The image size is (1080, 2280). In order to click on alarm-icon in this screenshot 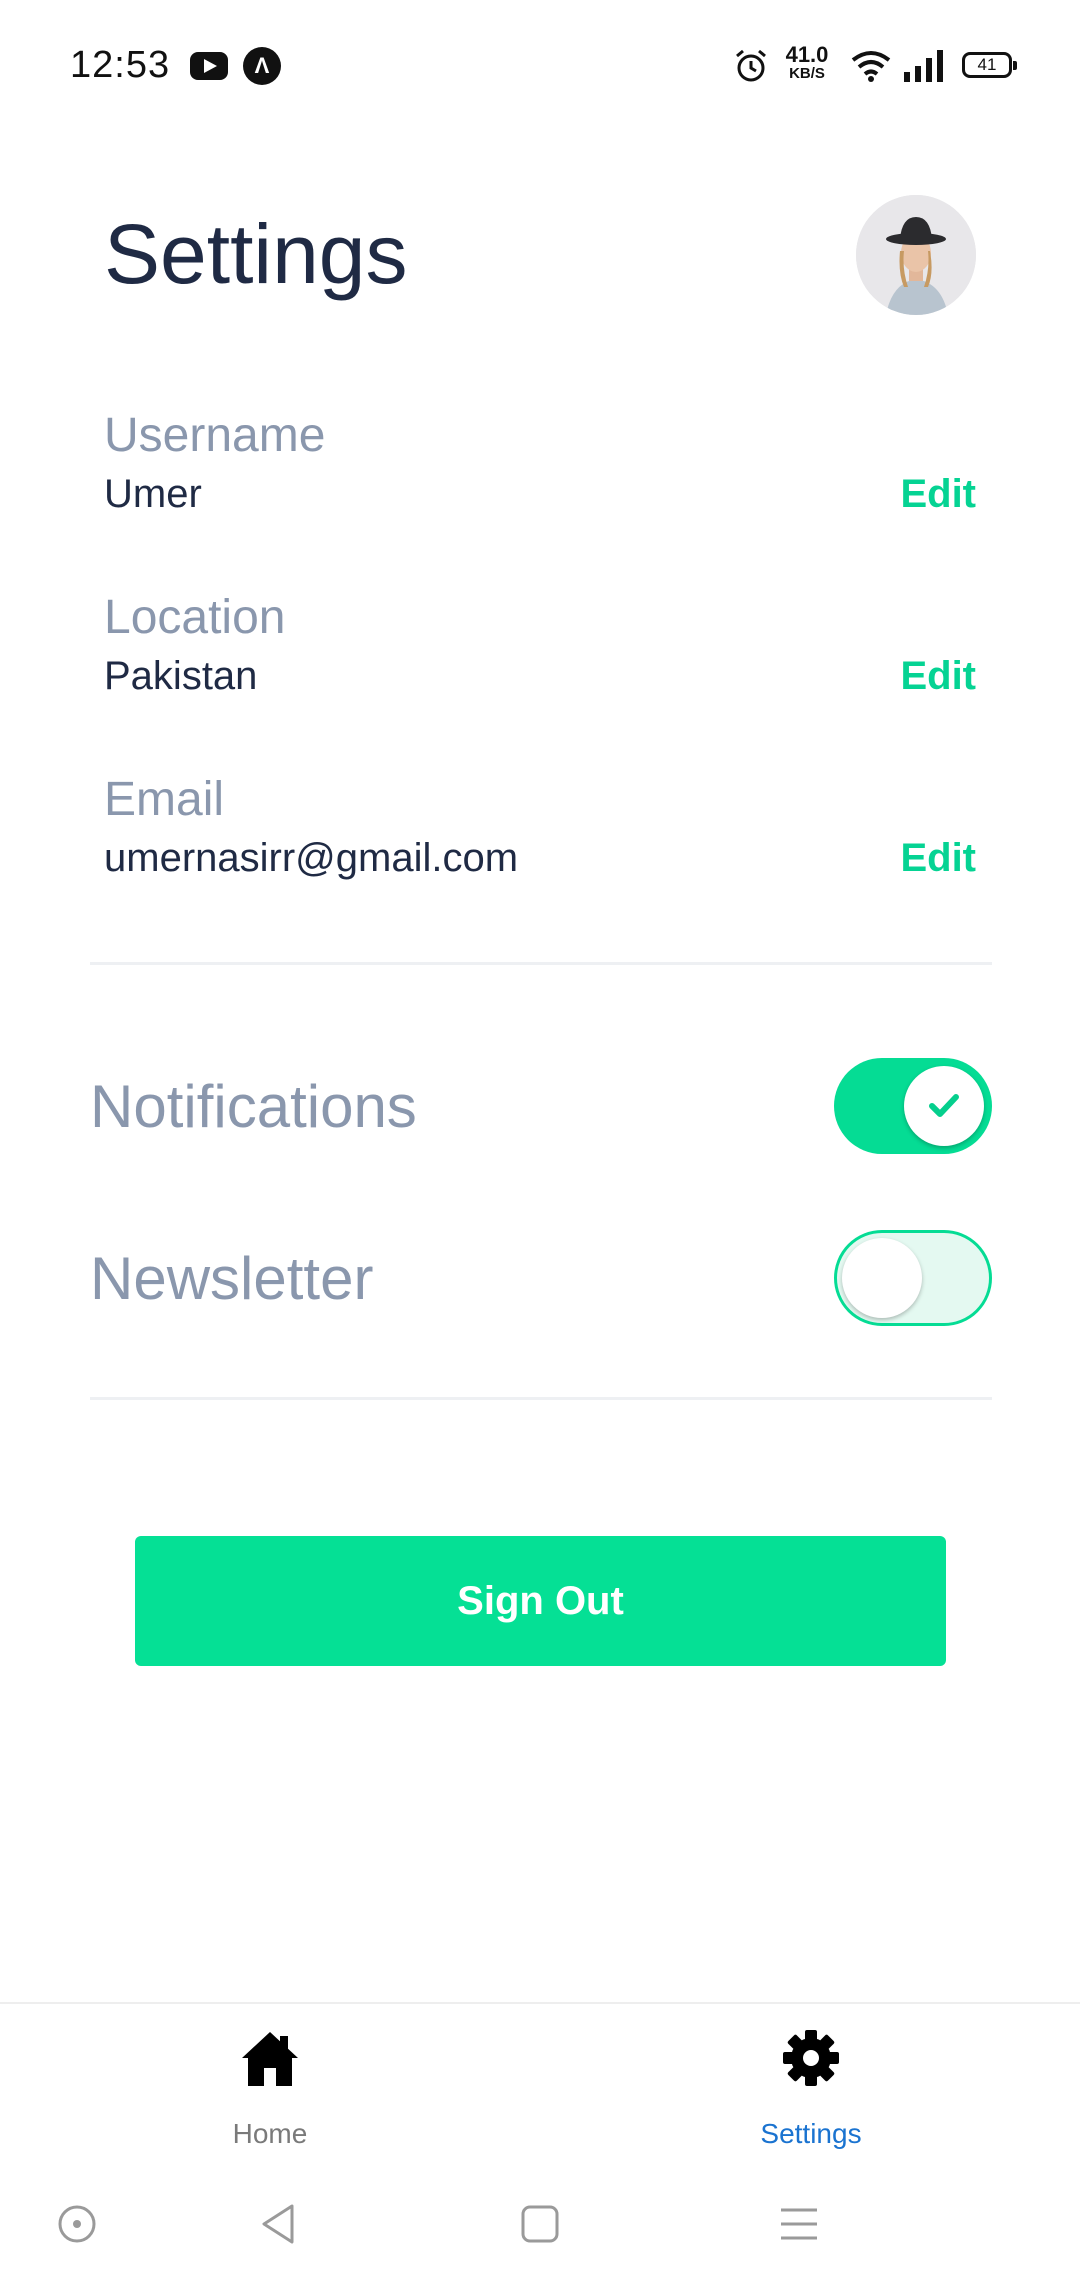, I will do `click(751, 65)`.